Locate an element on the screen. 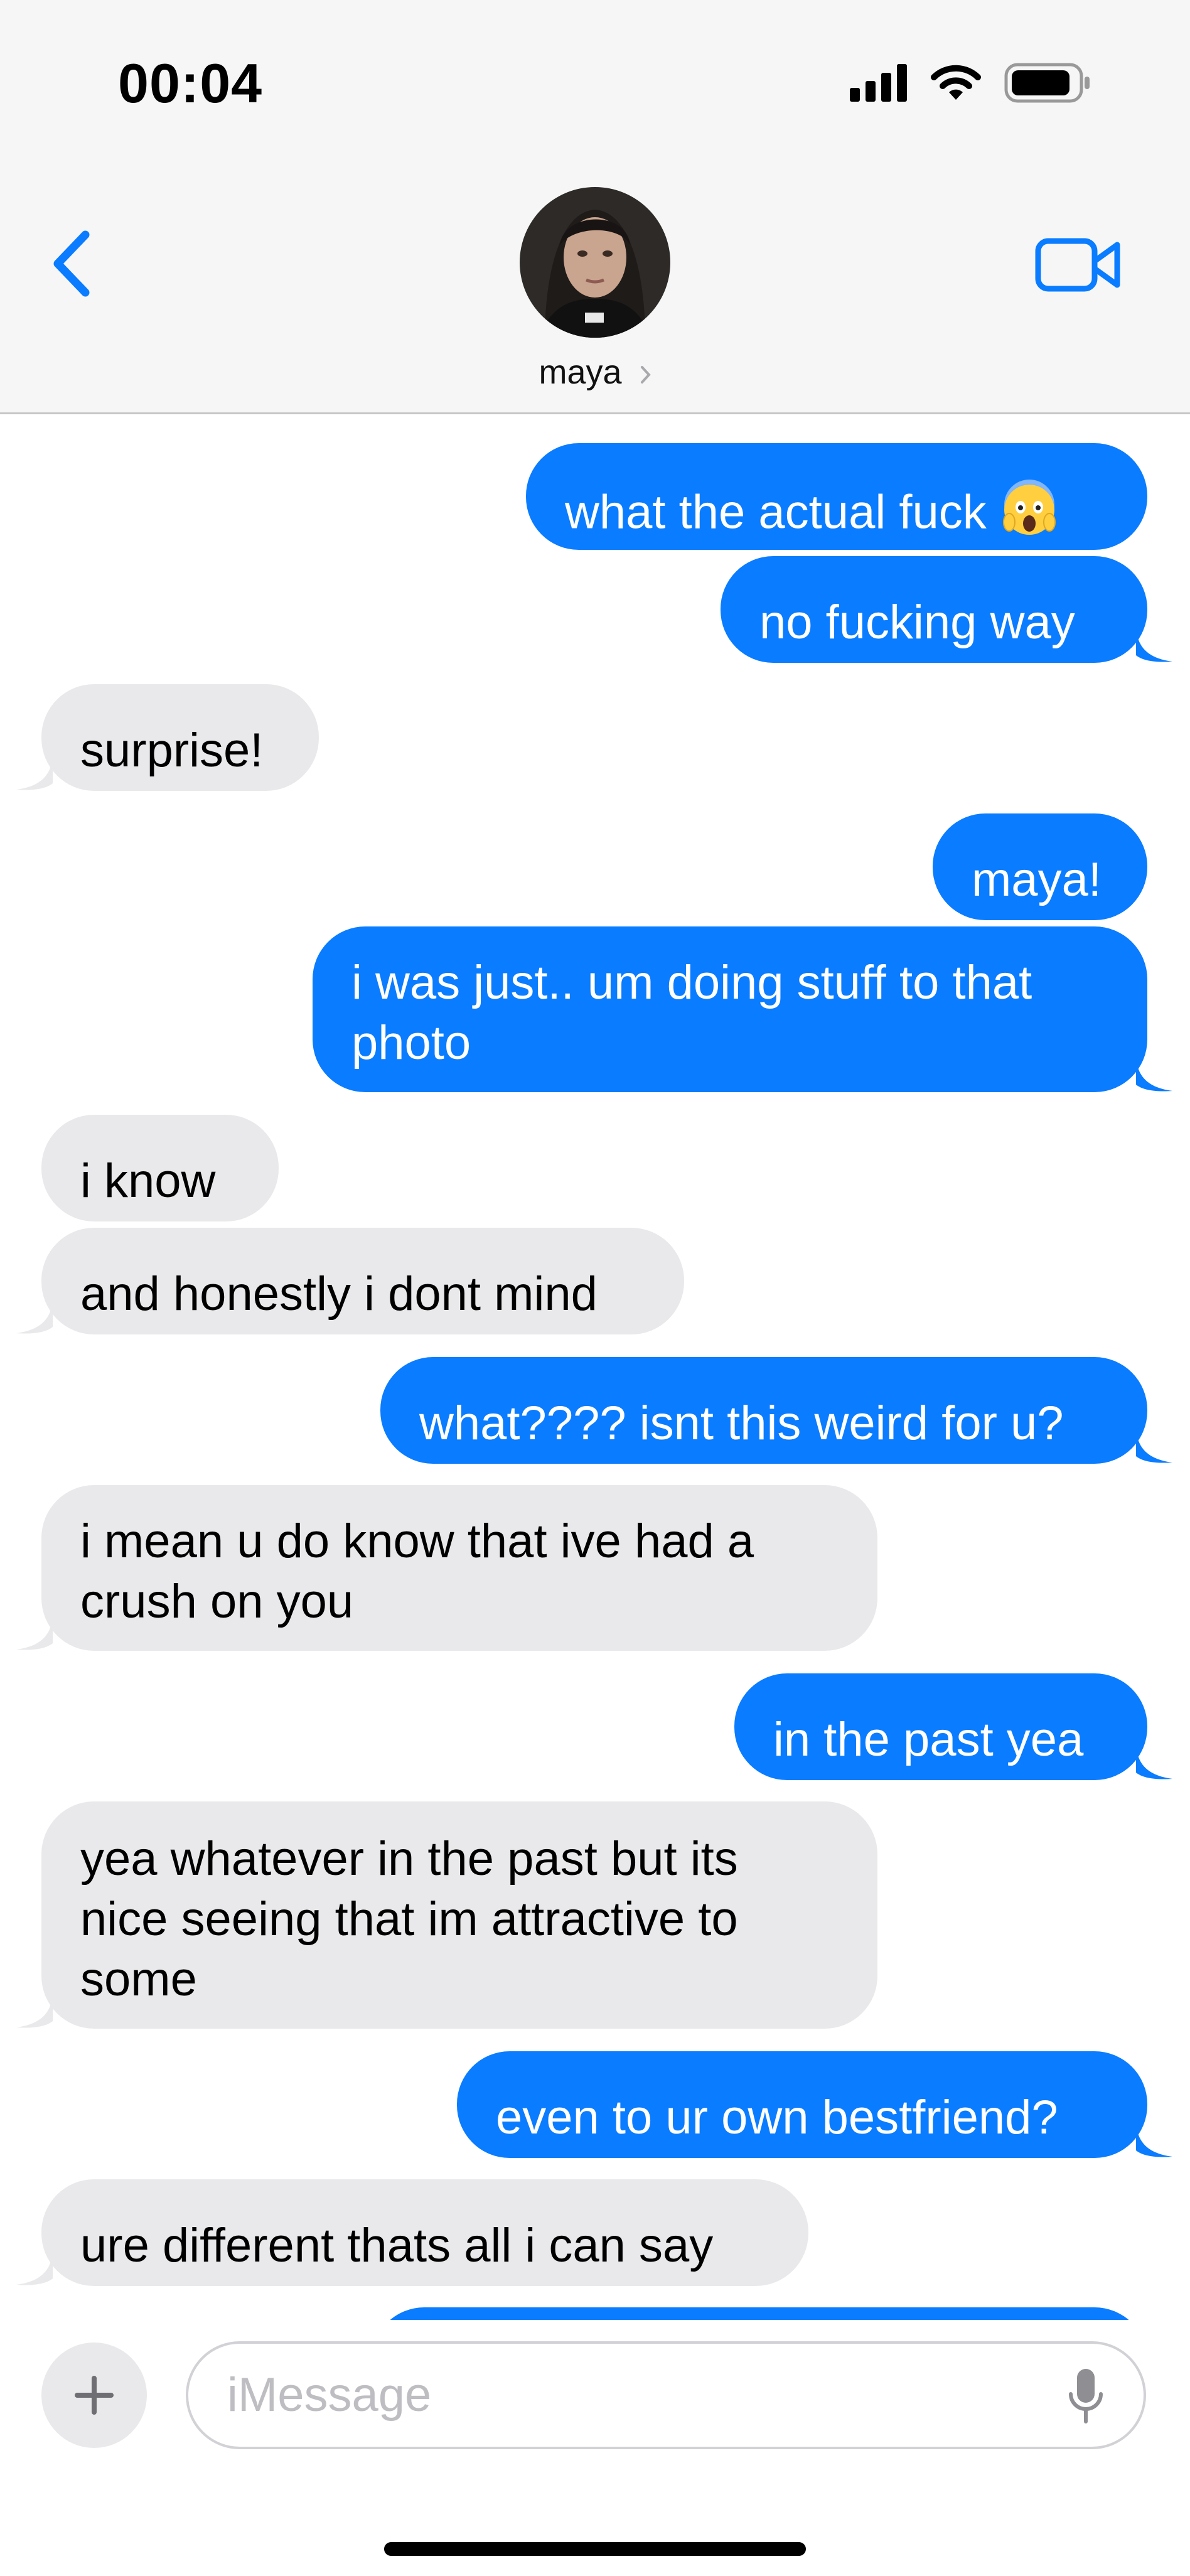 The width and height of the screenshot is (1190, 2576). sent-message-bubble is located at coordinates (759, 2313).